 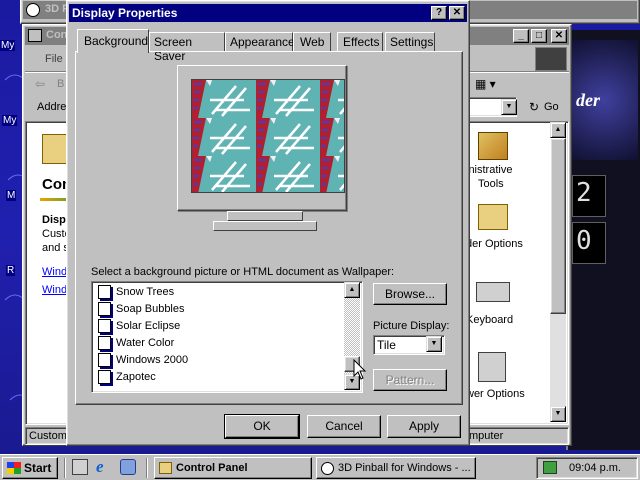 What do you see at coordinates (534, 107) in the screenshot?
I see `go-icon: ↻` at bounding box center [534, 107].